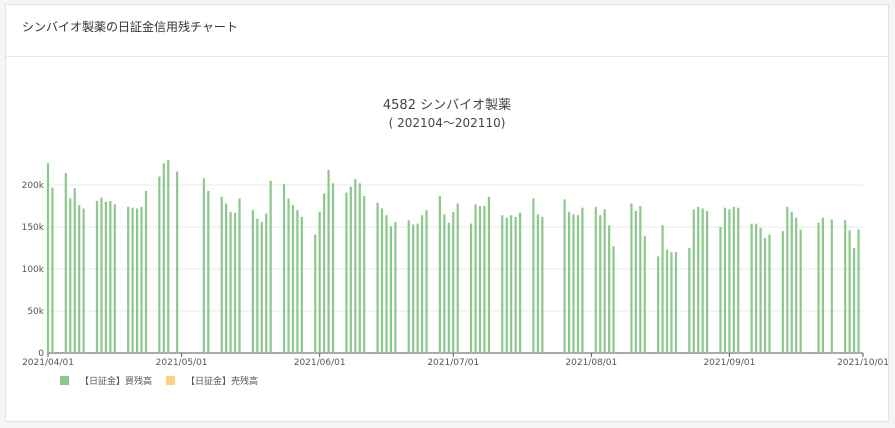  I want to click on legend-label-sell: 【日証金】売残高, so click(222, 381).